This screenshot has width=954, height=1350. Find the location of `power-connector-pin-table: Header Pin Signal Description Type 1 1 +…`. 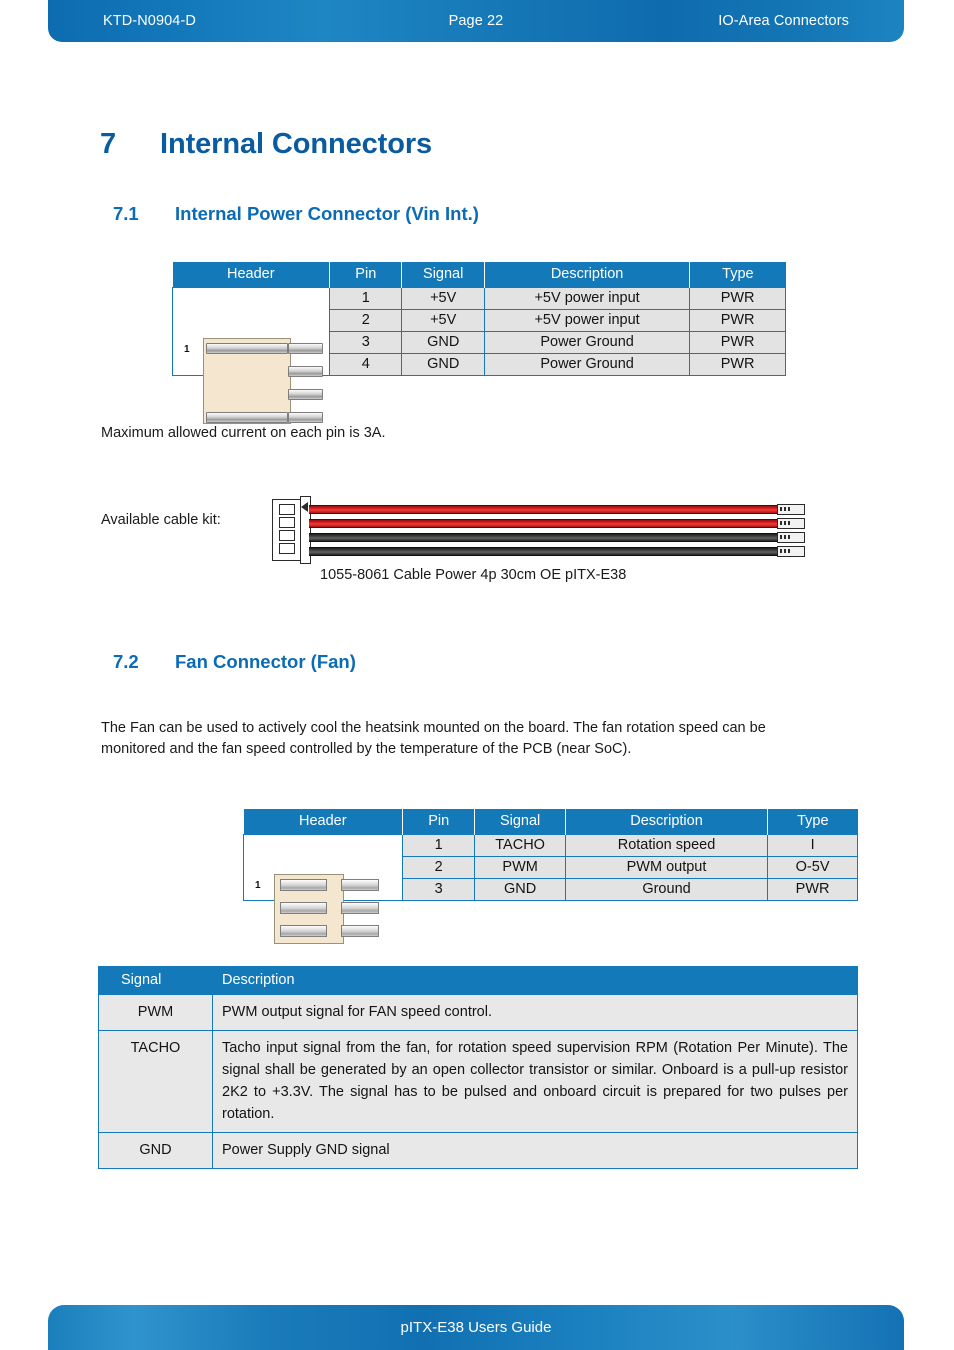

power-connector-pin-table: Header Pin Signal Description Type 1 1 +… is located at coordinates (478, 343).